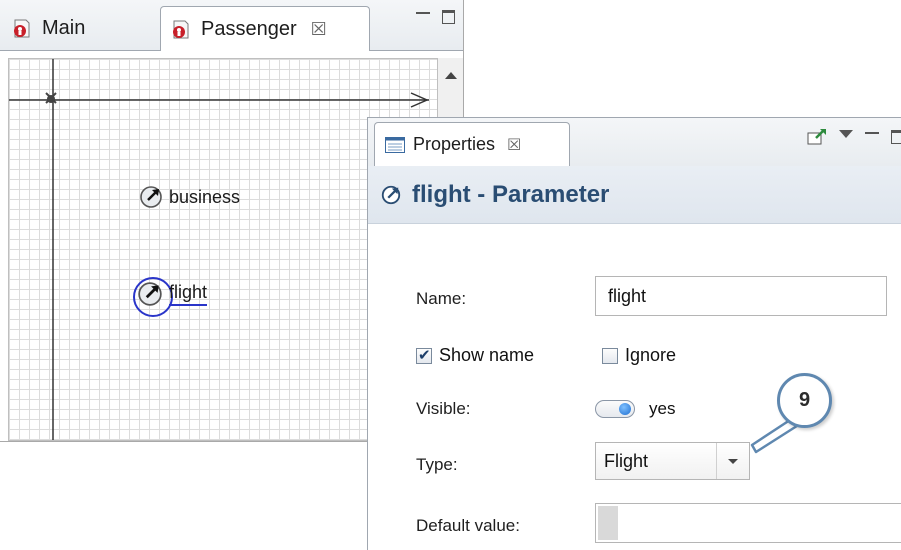 The image size is (901, 550). I want to click on show-name-checkbox: Show name, so click(475, 355).